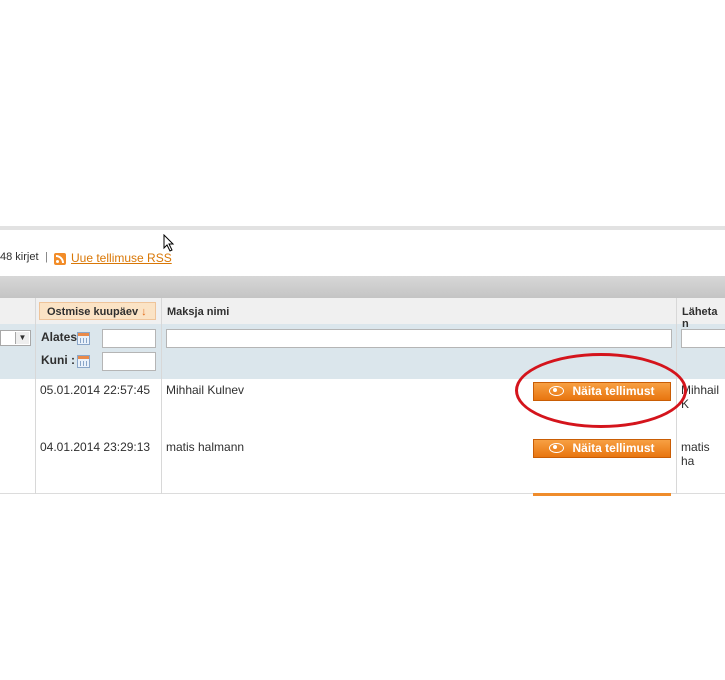 This screenshot has width=725, height=680. What do you see at coordinates (703, 338) in the screenshot?
I see `ship-to-filter-input` at bounding box center [703, 338].